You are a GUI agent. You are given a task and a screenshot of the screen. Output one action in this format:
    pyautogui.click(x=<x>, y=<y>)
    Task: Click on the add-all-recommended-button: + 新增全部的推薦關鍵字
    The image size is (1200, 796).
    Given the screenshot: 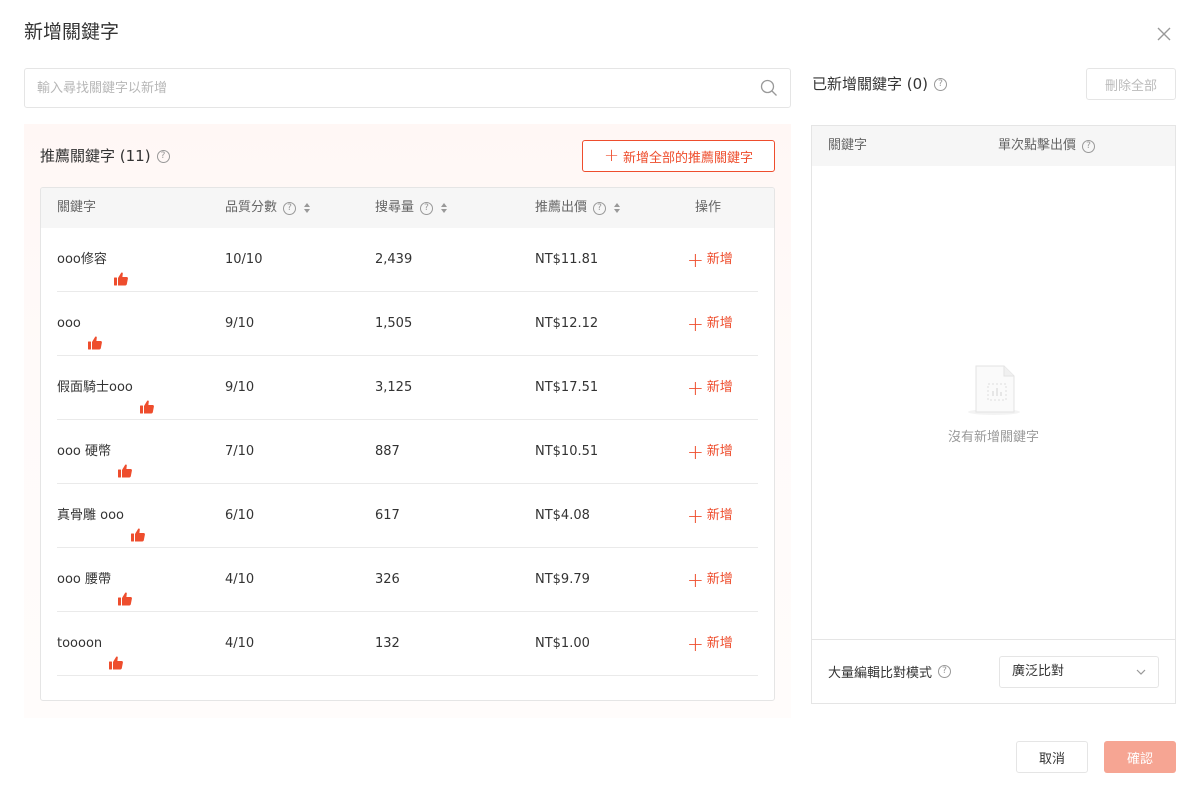 What is the action you would take?
    pyautogui.click(x=678, y=156)
    